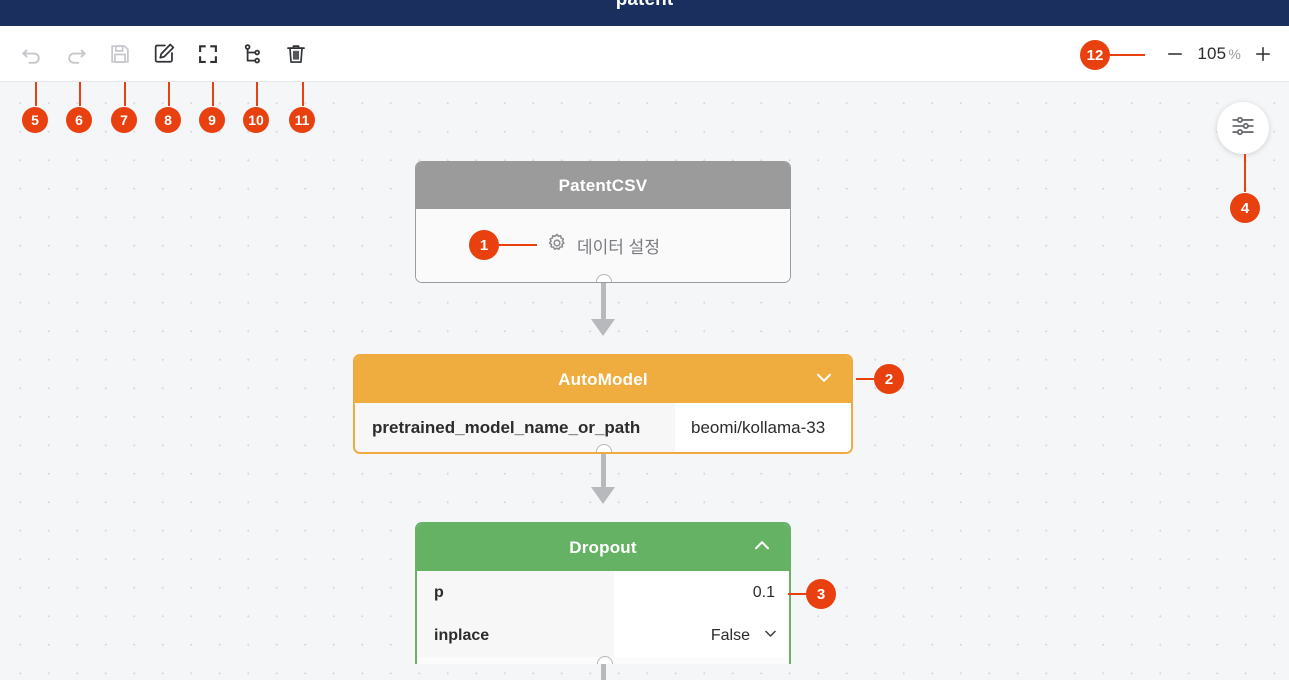 This screenshot has width=1289, height=680. What do you see at coordinates (701, 592) in the screenshot?
I see `dropout-p-value: 0.1` at bounding box center [701, 592].